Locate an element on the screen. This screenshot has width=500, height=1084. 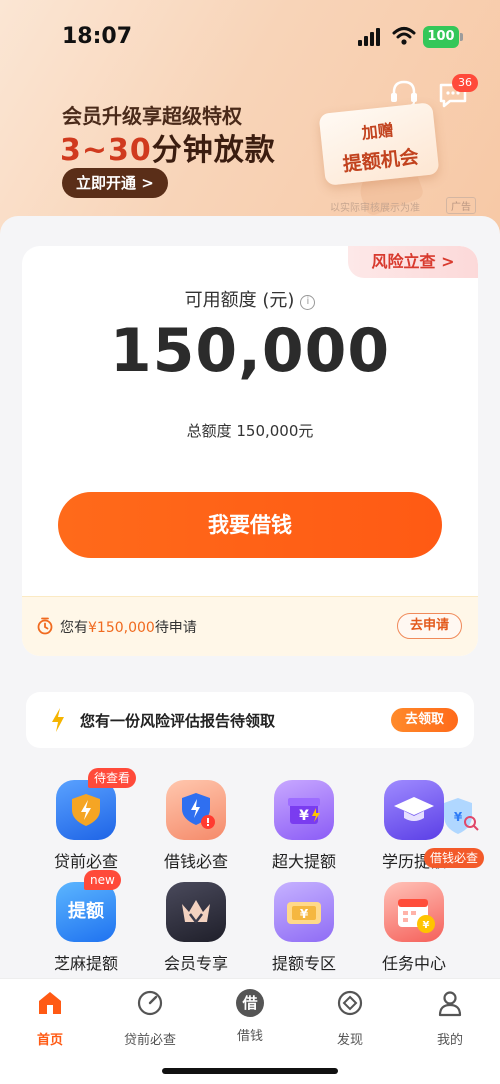
risk-report-bar: 您有一份风险评估报告待领取 去领取 is located at coordinates (250, 720).